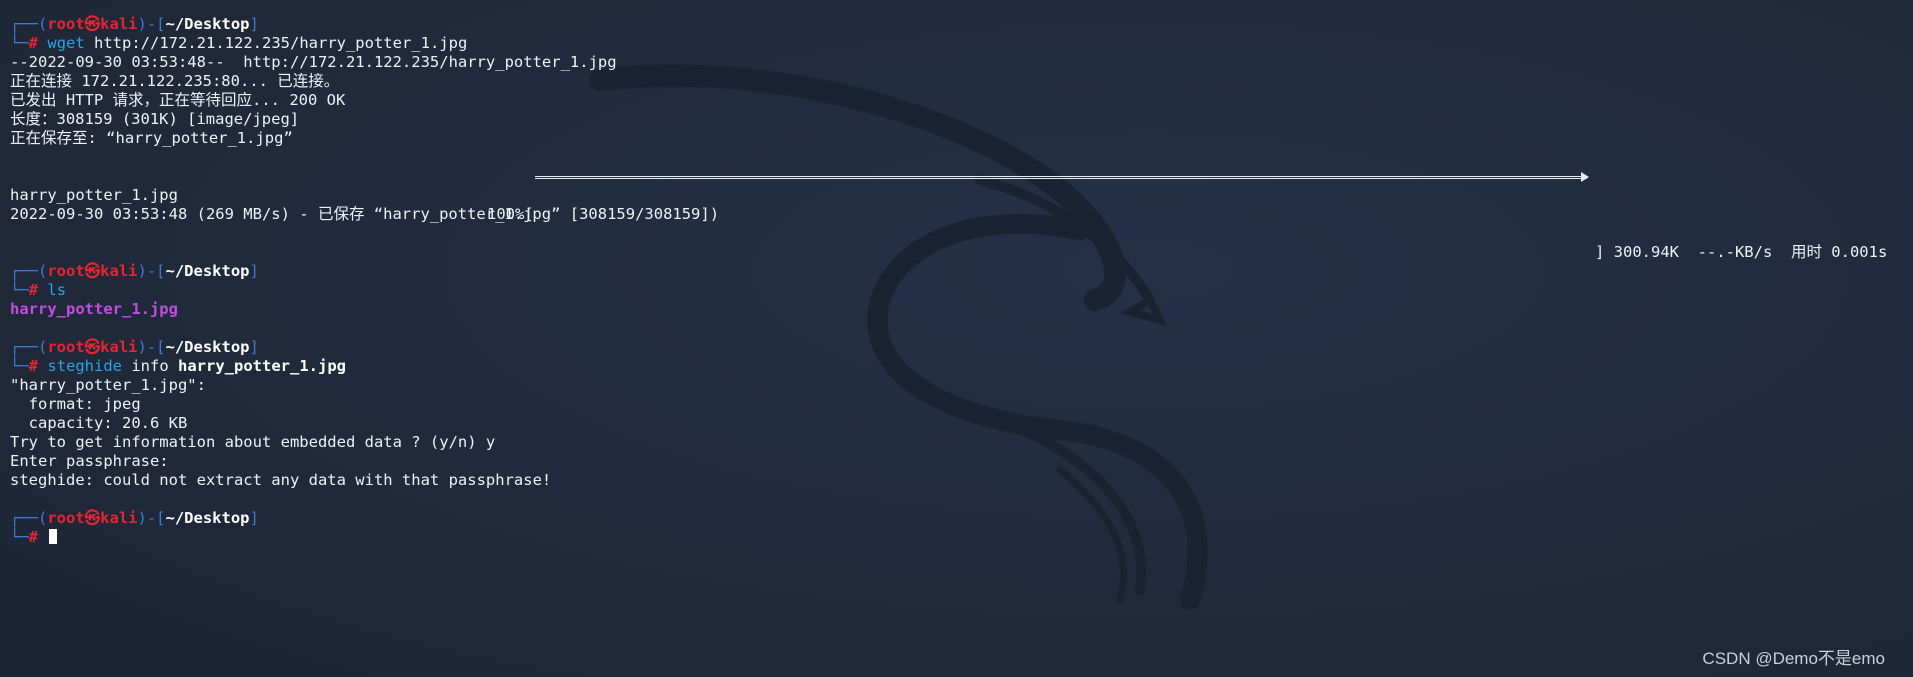 The height and width of the screenshot is (677, 1913). What do you see at coordinates (956, 309) in the screenshot?
I see `output-line: harry_potter_1.jpg` at bounding box center [956, 309].